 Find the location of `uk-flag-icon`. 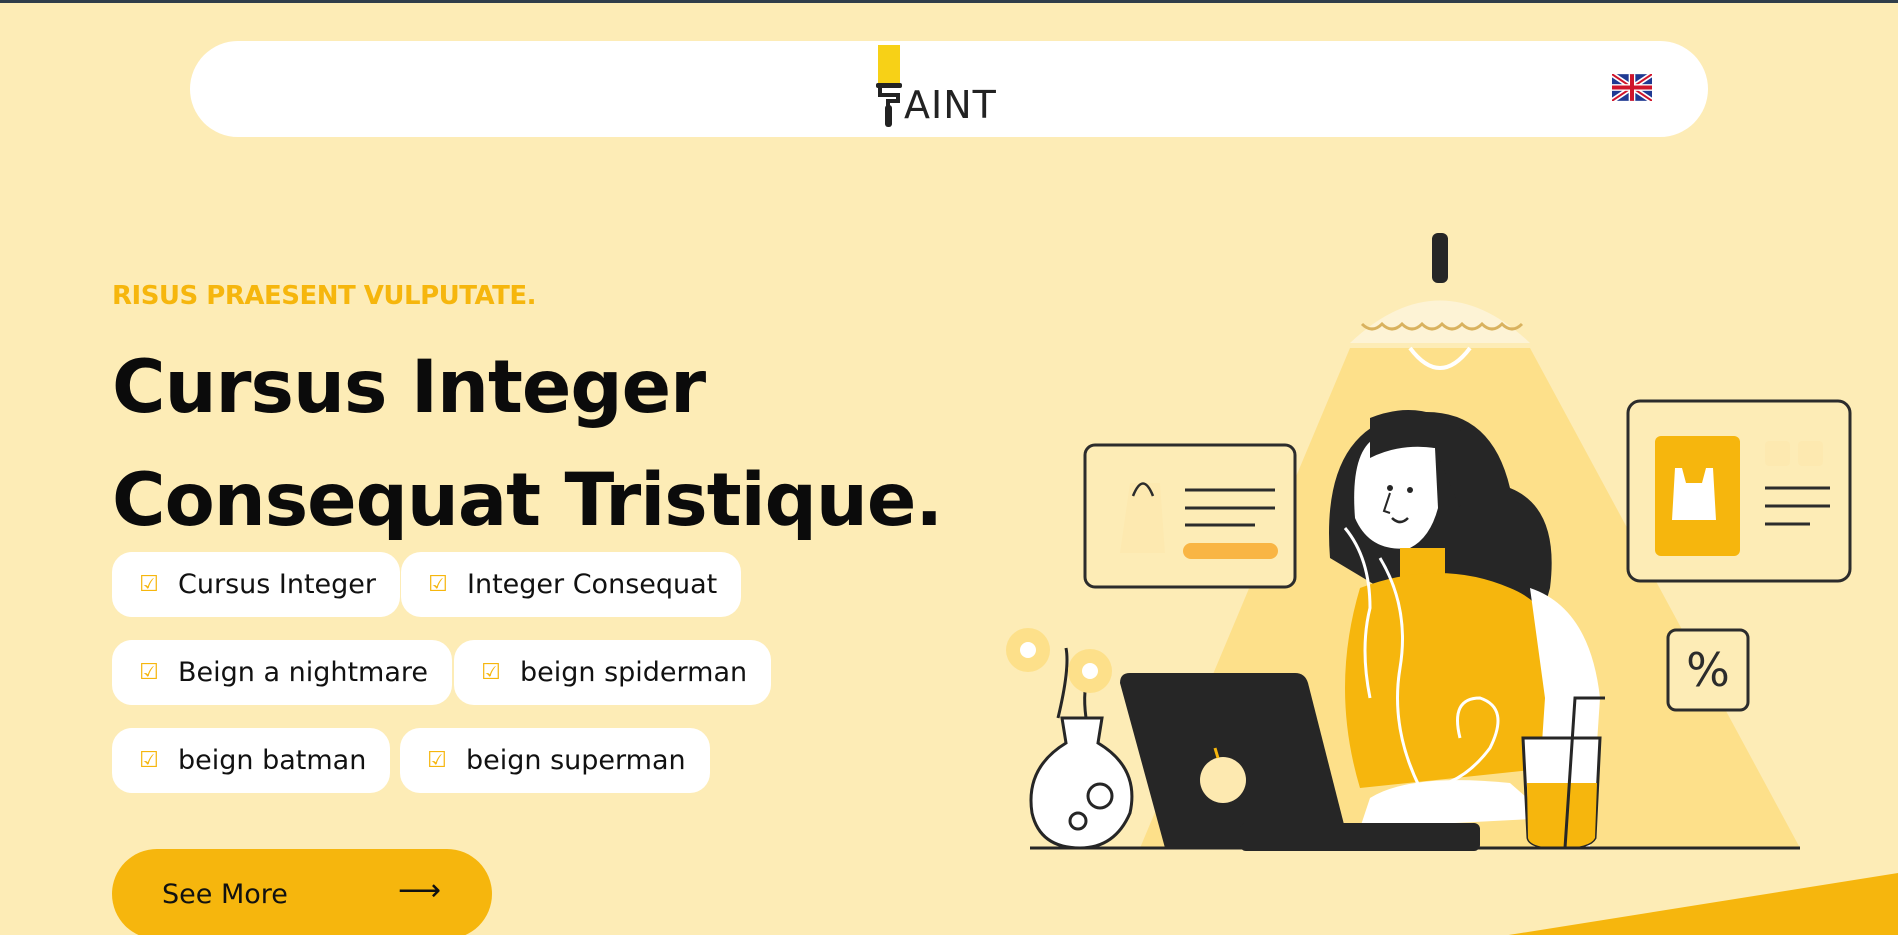

uk-flag-icon is located at coordinates (1632, 87).